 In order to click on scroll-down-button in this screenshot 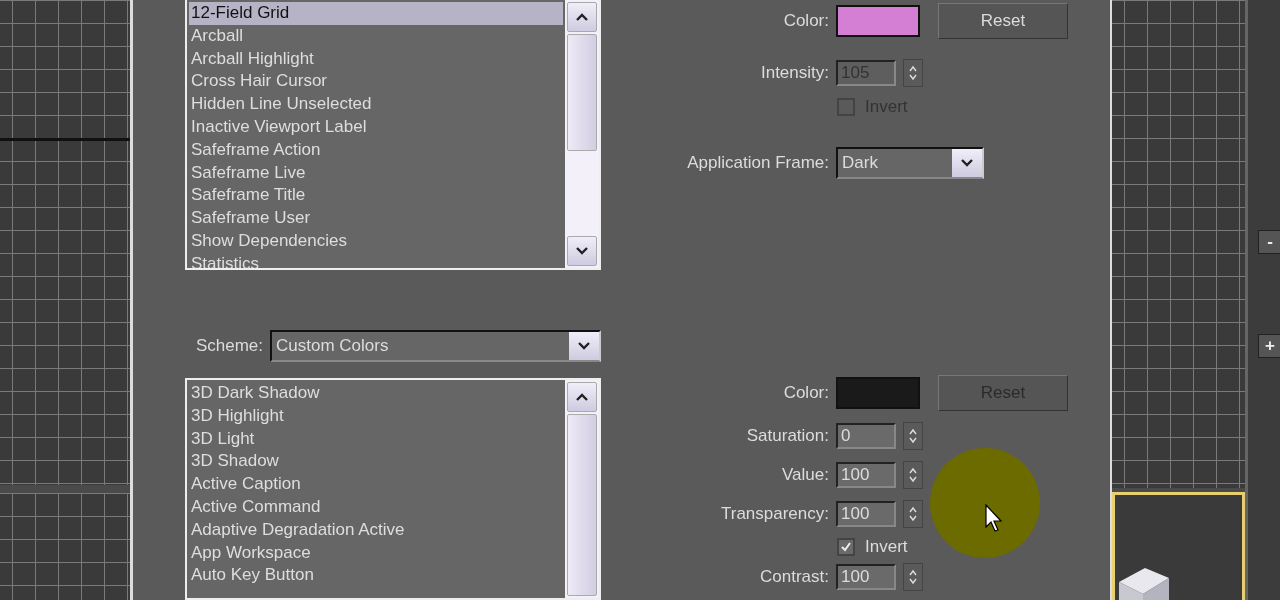, I will do `click(582, 251)`.